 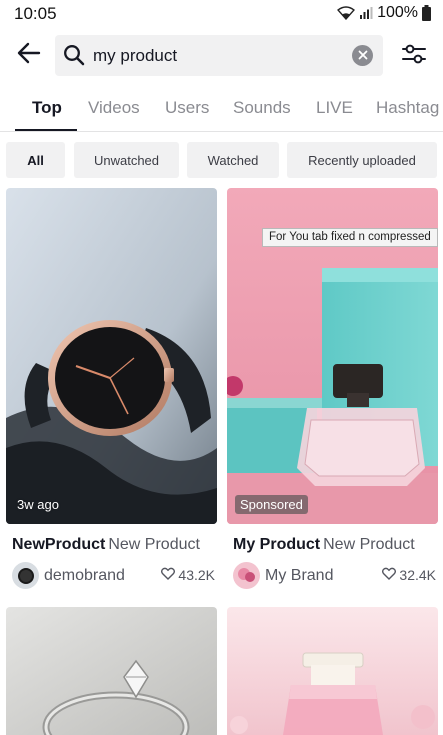 What do you see at coordinates (221, 14) in the screenshot?
I see `status-bar: 10:05 100%` at bounding box center [221, 14].